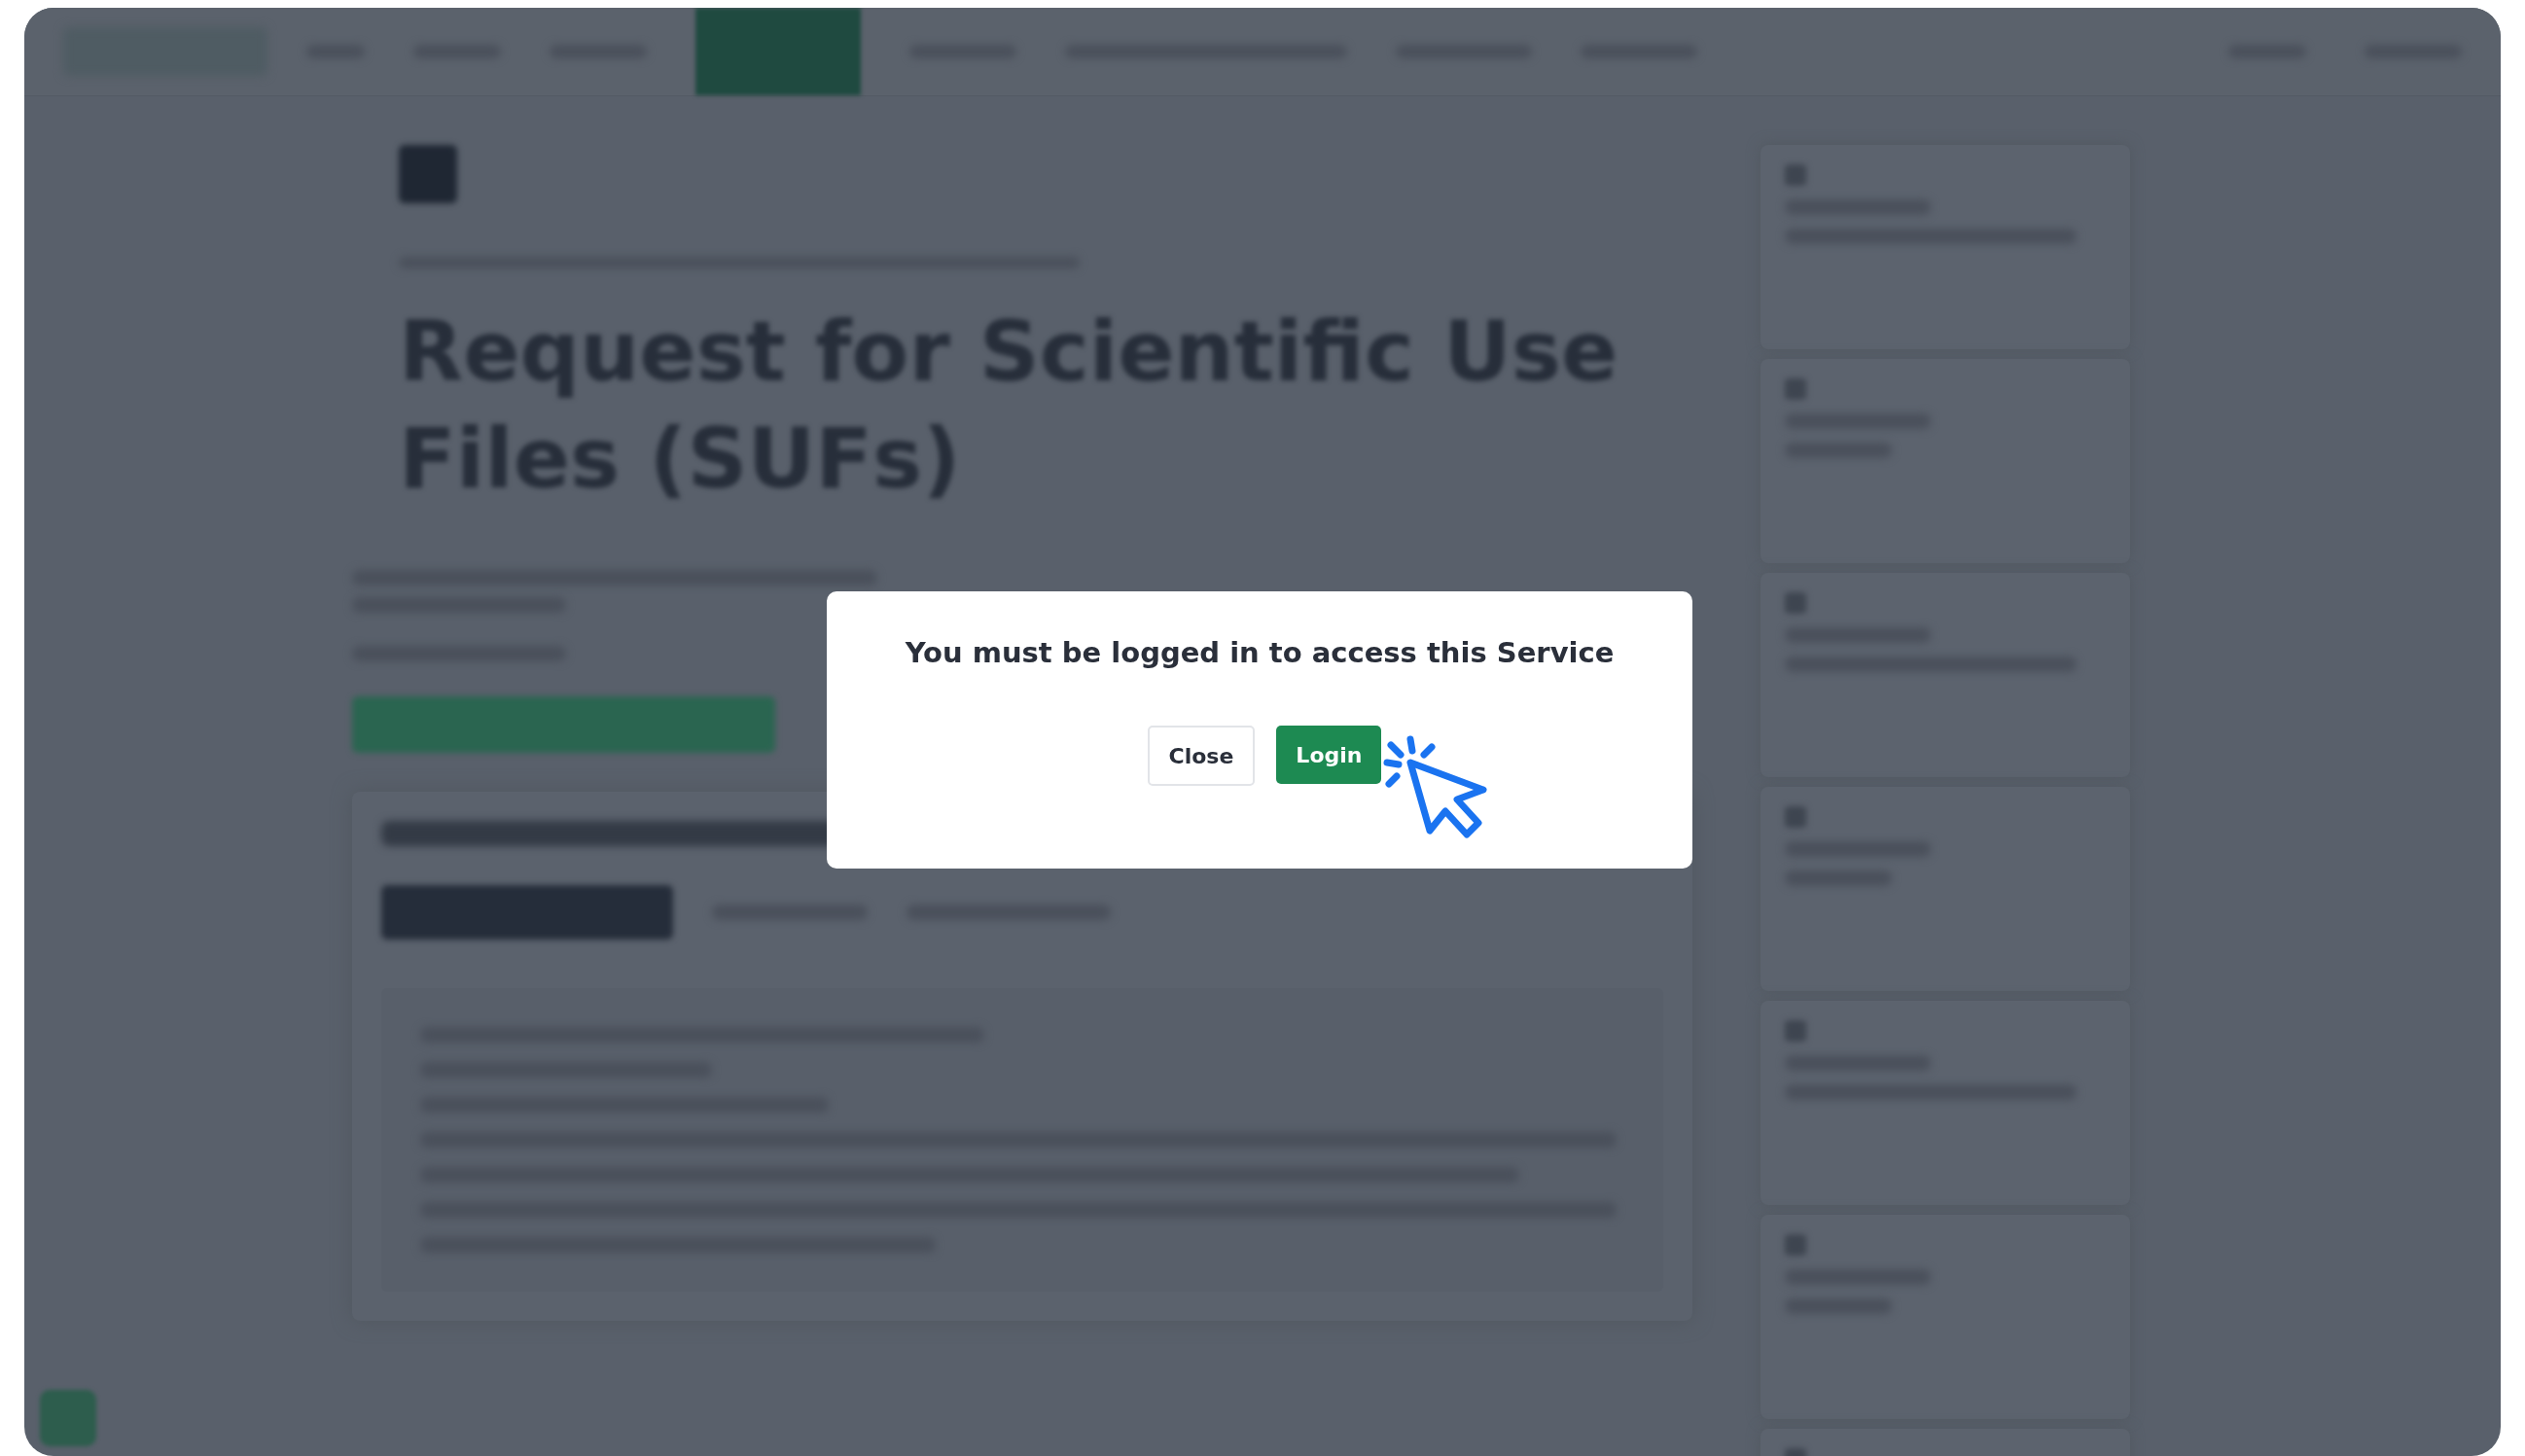  Describe the element at coordinates (1329, 755) in the screenshot. I see `login-button: Login` at that location.